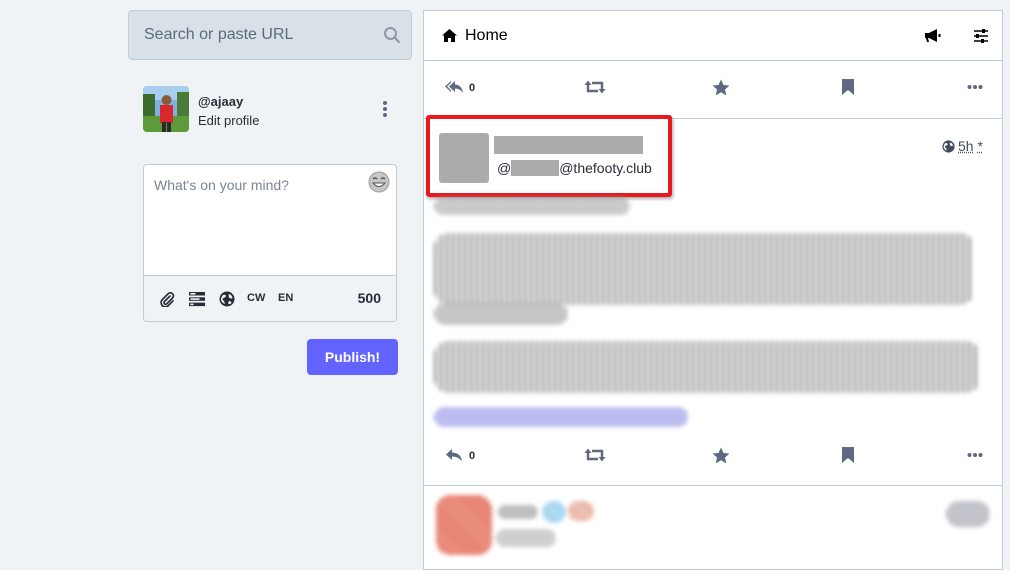 This screenshot has height=570, width=1010. What do you see at coordinates (392, 37) in the screenshot?
I see `search-icon` at bounding box center [392, 37].